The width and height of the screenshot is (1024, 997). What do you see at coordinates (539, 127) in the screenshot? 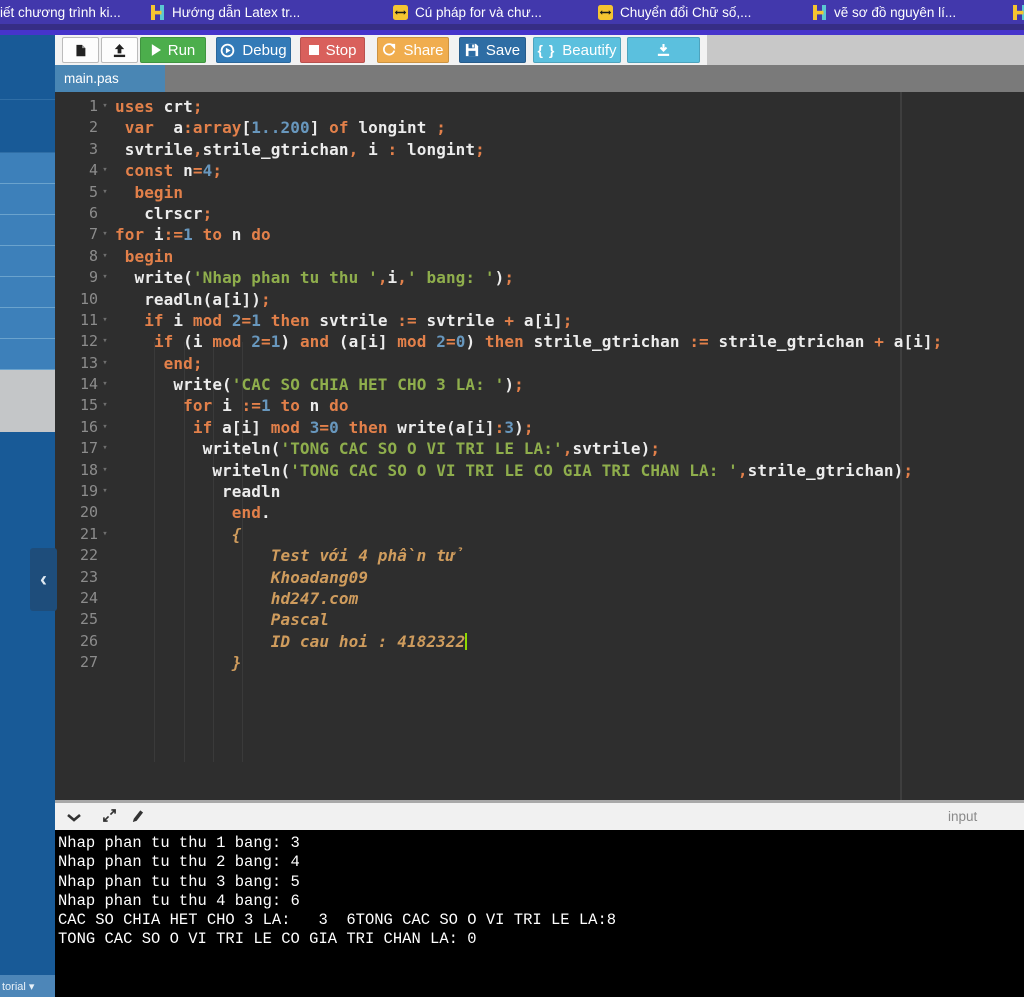
I see `code-line: 2 var a:array[1..200] of longint ;` at bounding box center [539, 127].